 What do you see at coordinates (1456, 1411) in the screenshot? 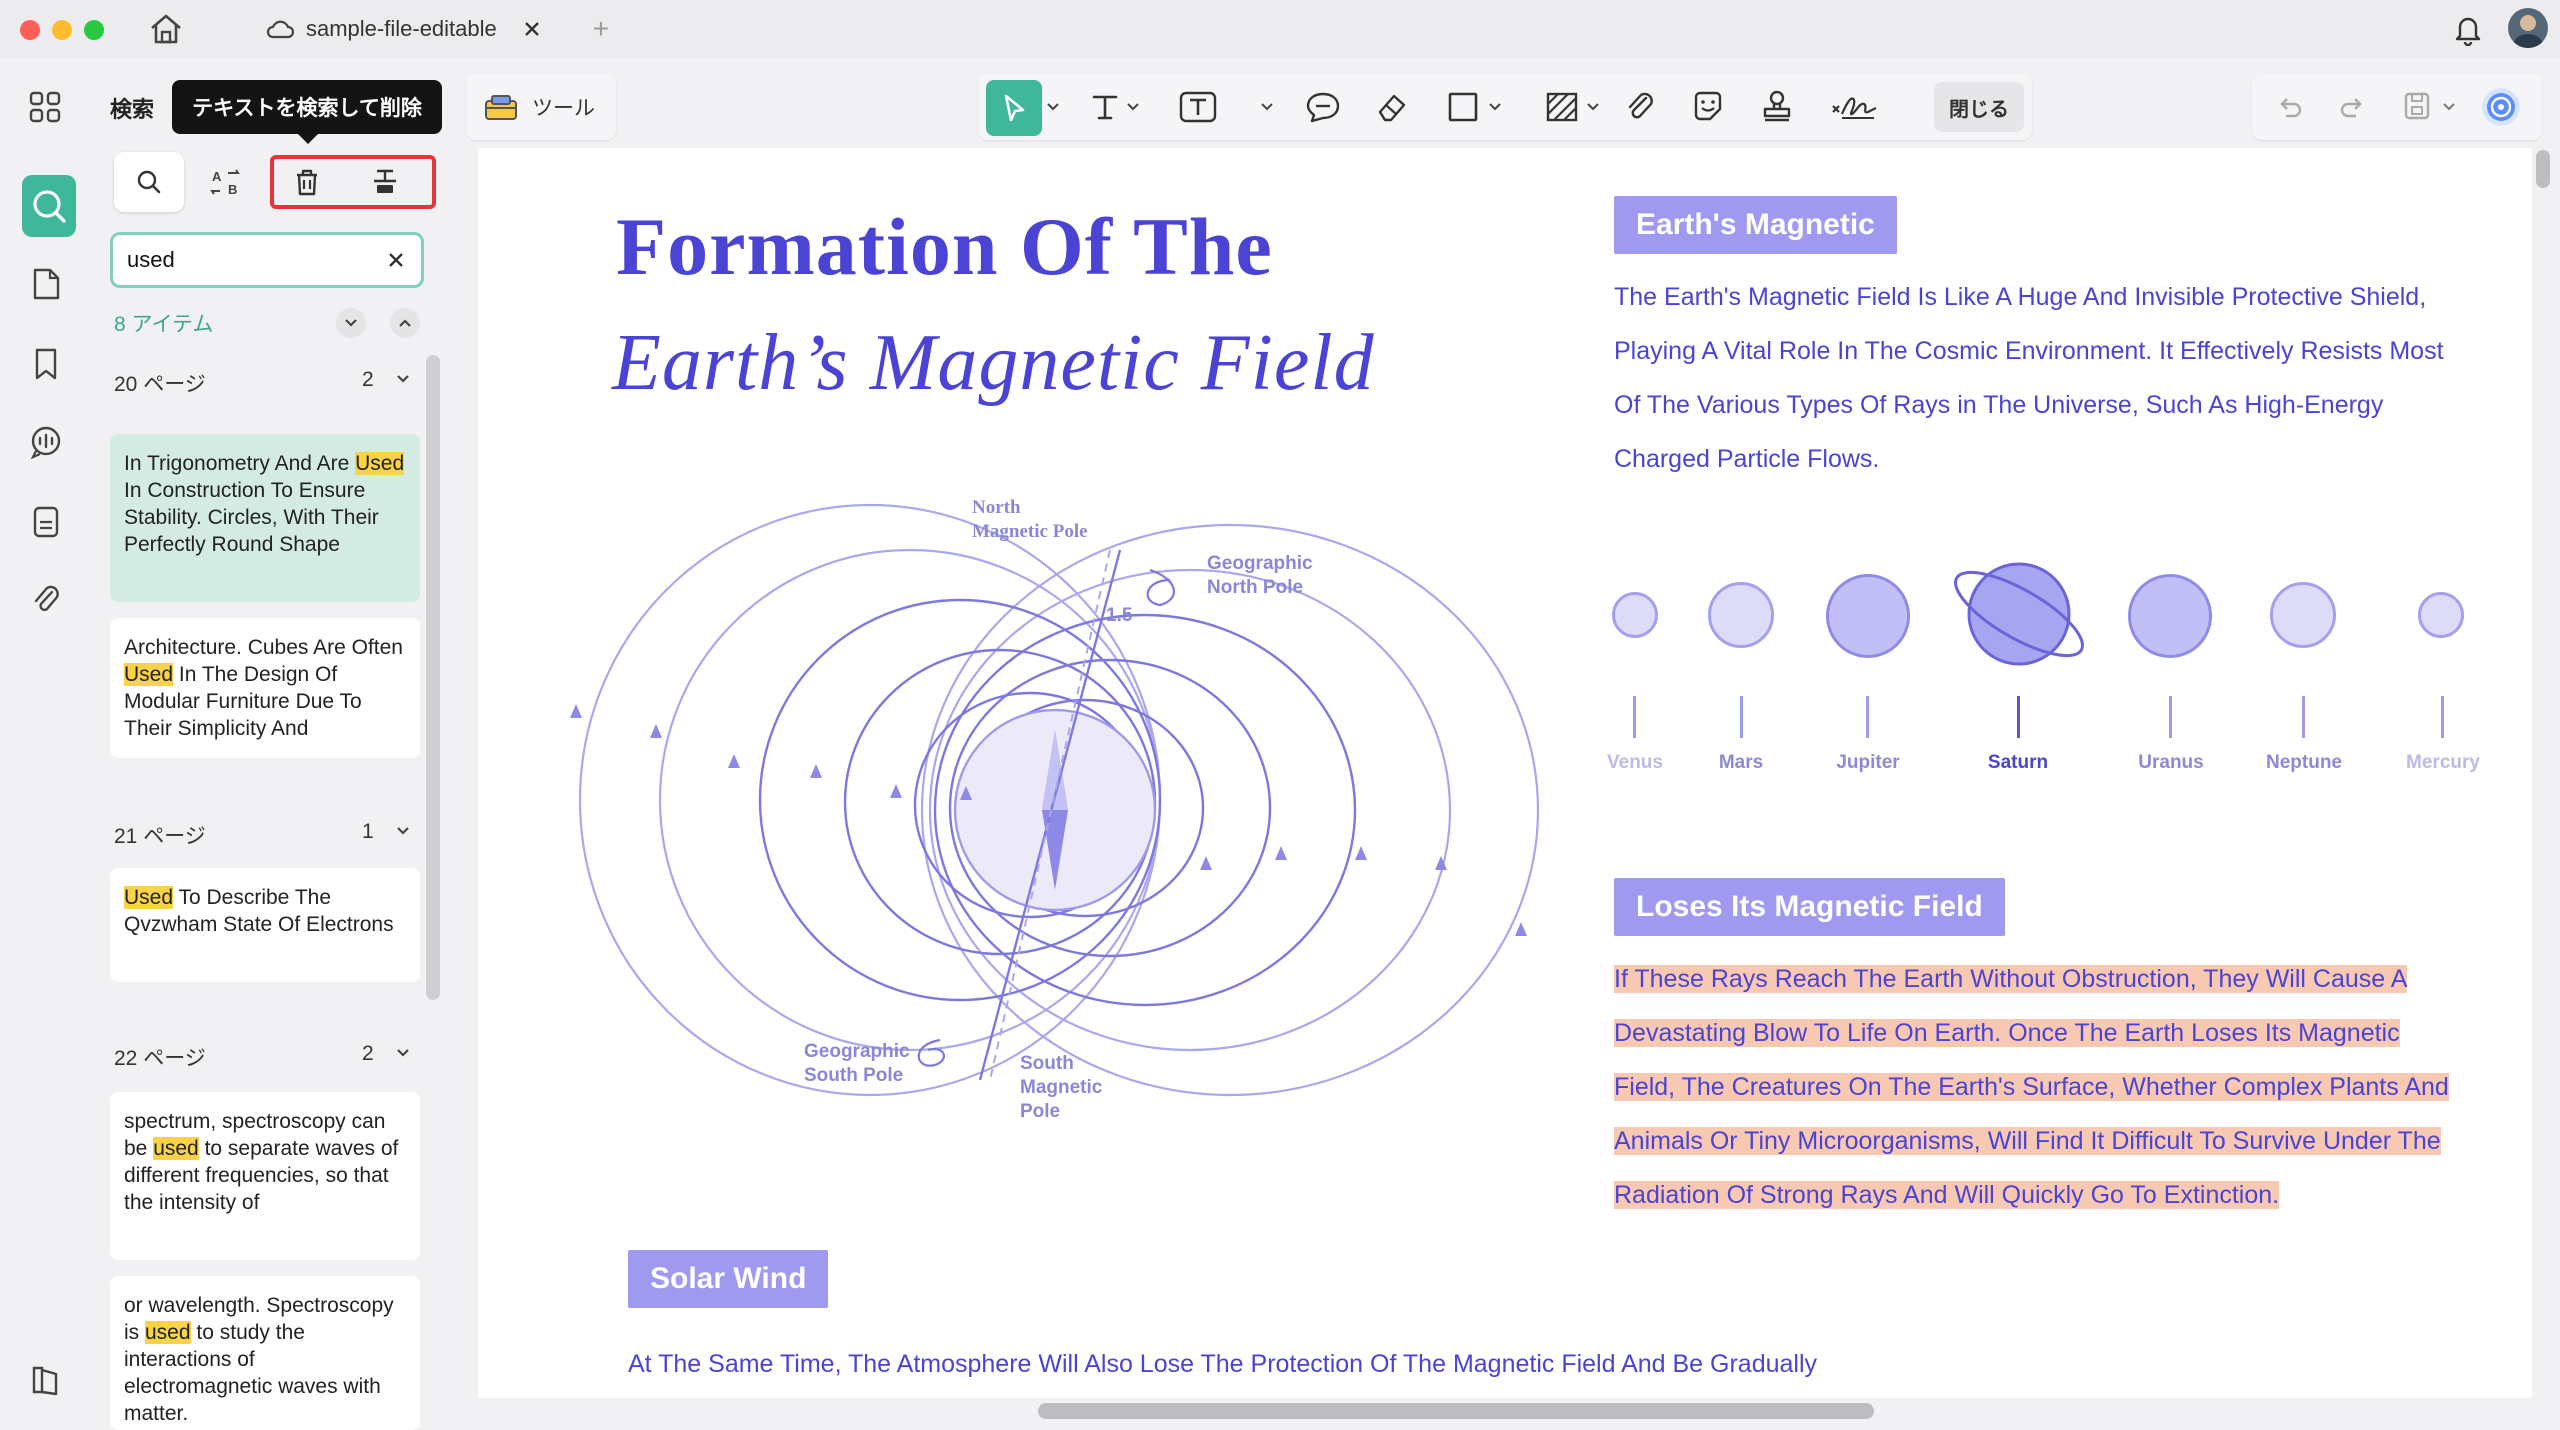
I see `horizontal-scrollbar` at bounding box center [1456, 1411].